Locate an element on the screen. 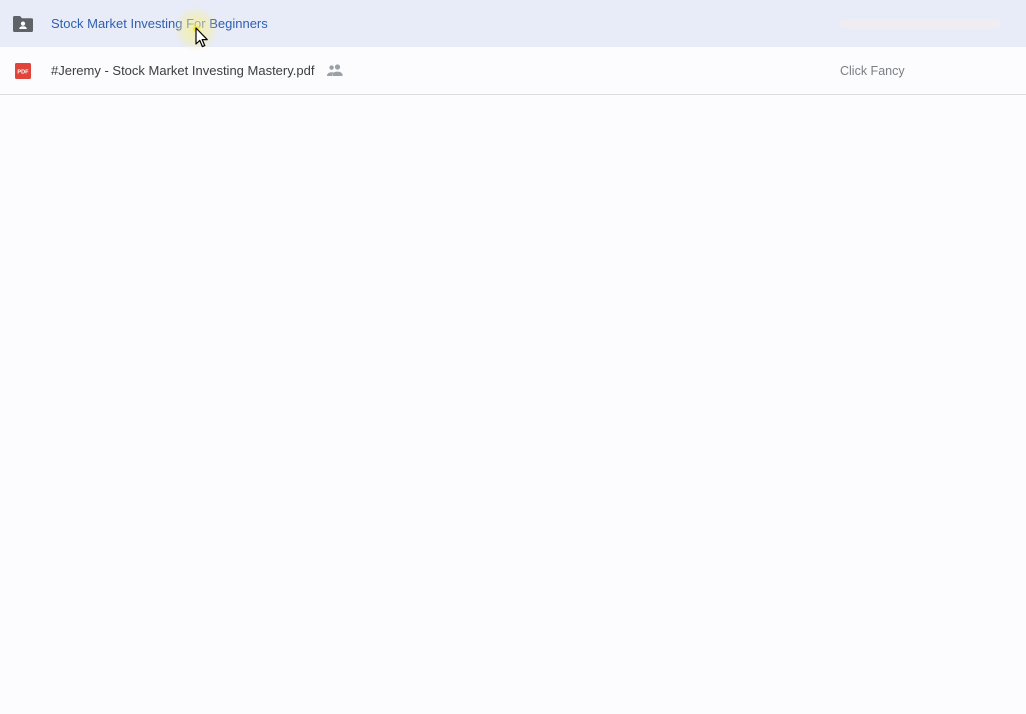 The image size is (1026, 714). file-owner: Click Fancy is located at coordinates (872, 70).